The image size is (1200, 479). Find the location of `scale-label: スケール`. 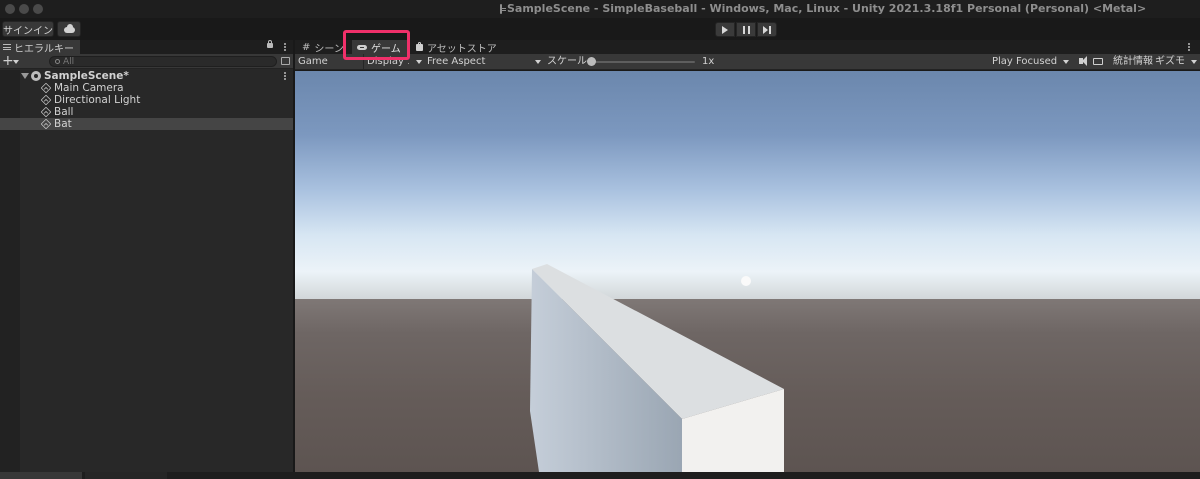

scale-label: スケール is located at coordinates (567, 61).